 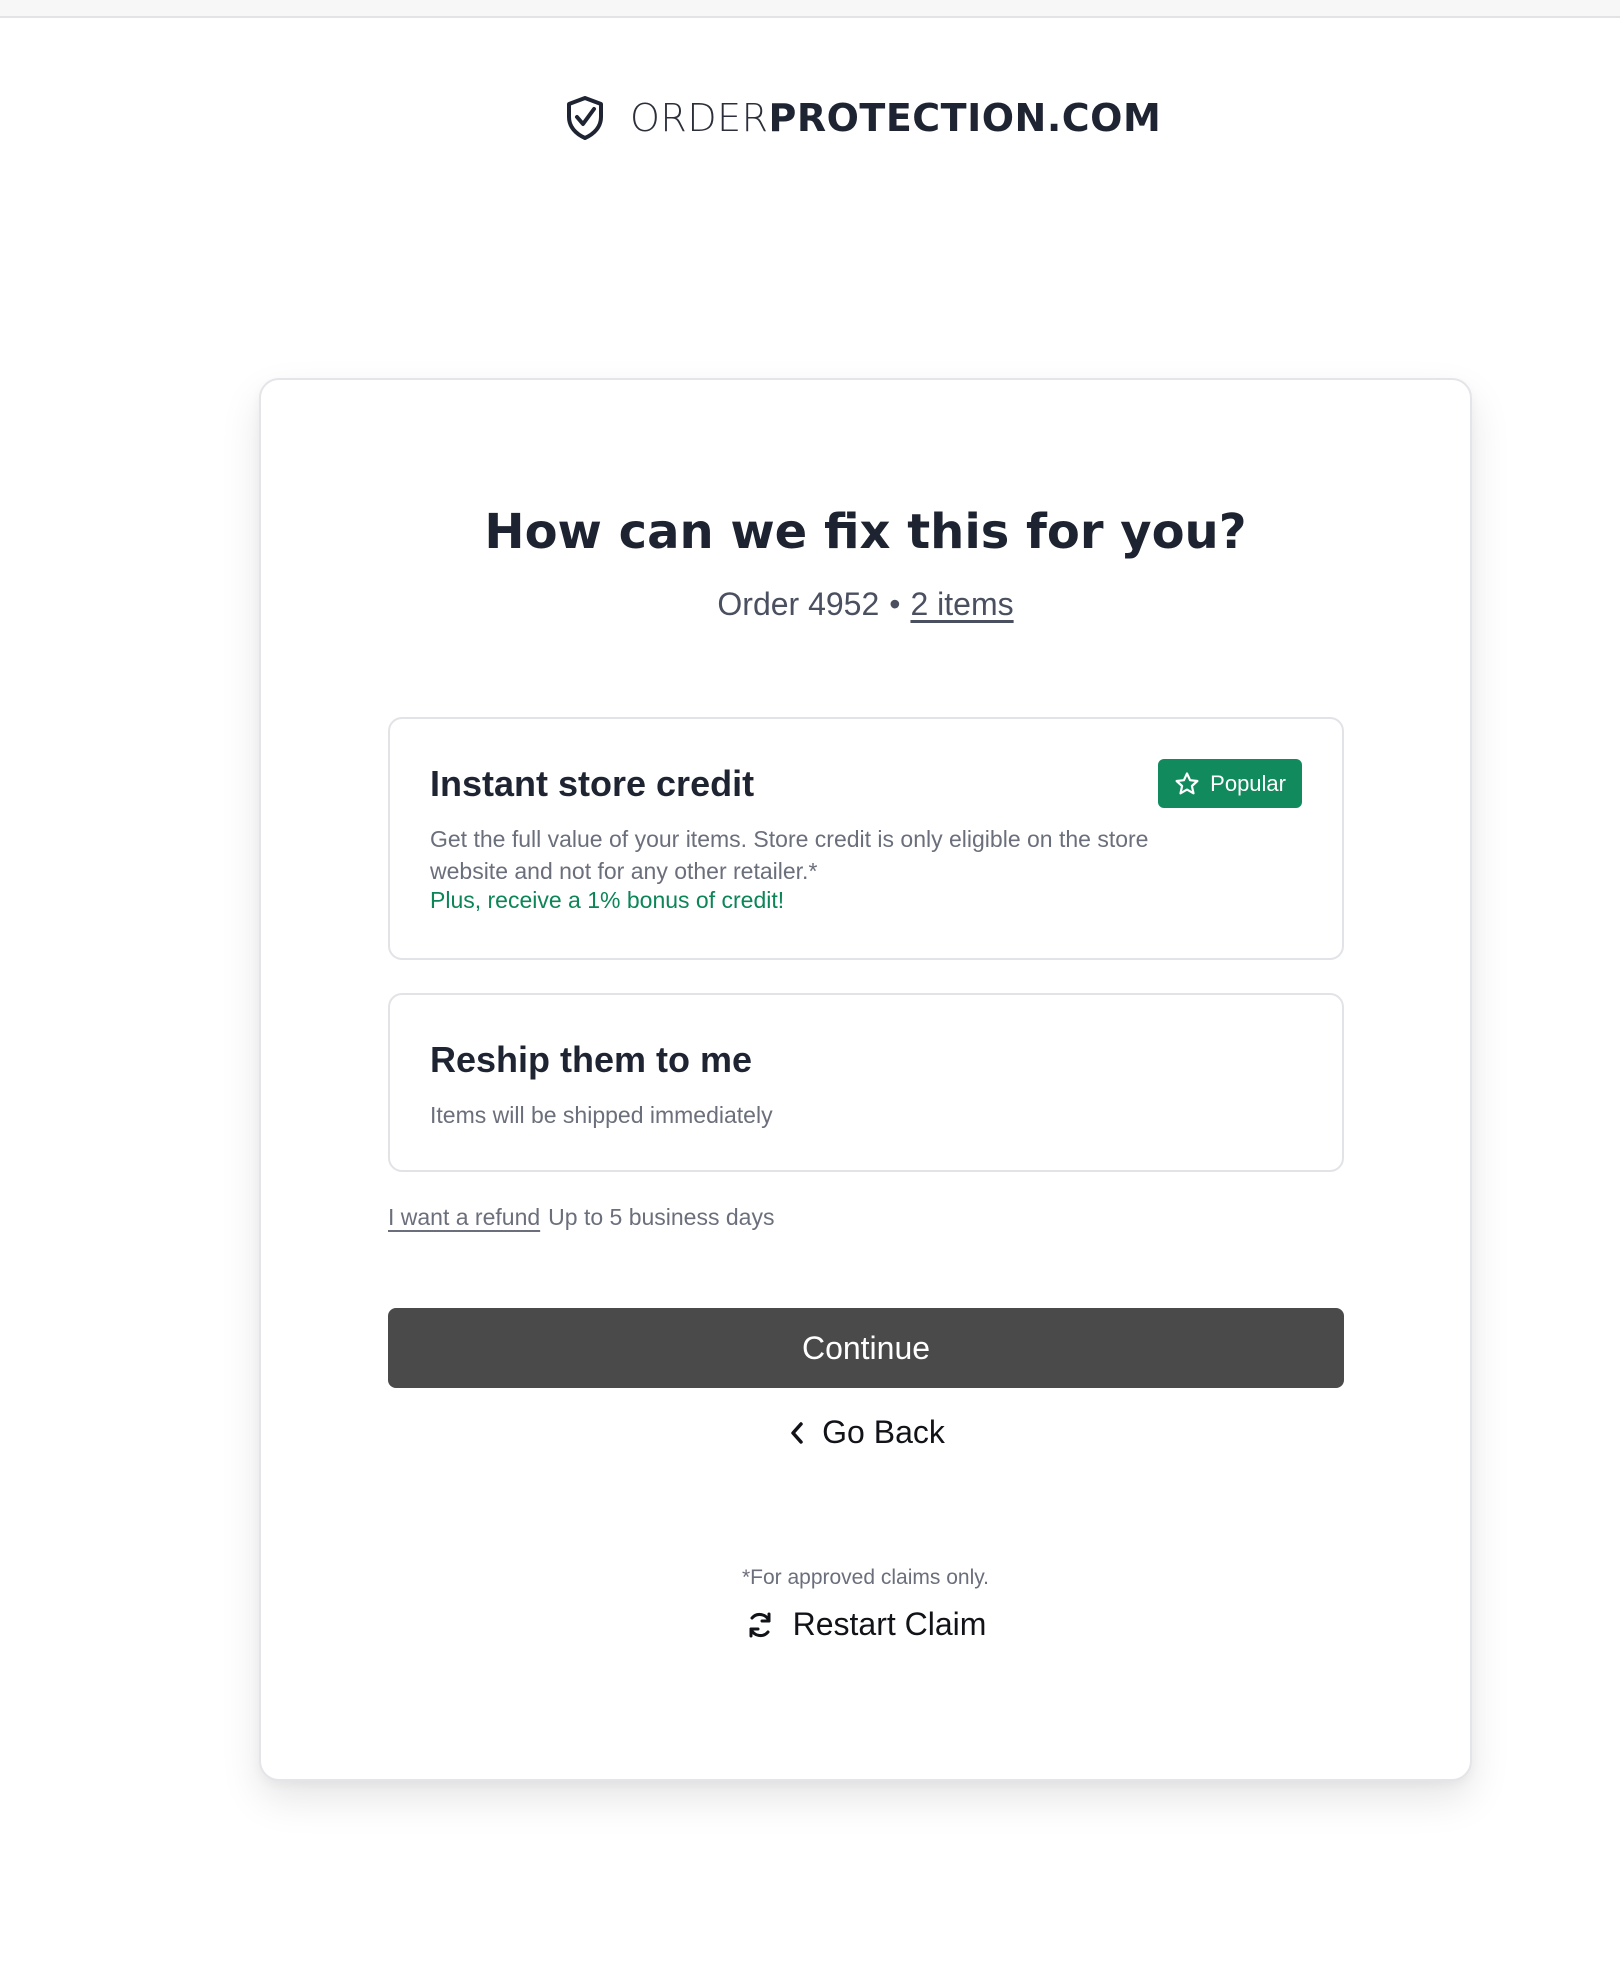 What do you see at coordinates (760, 1624) in the screenshot?
I see `refresh-icon` at bounding box center [760, 1624].